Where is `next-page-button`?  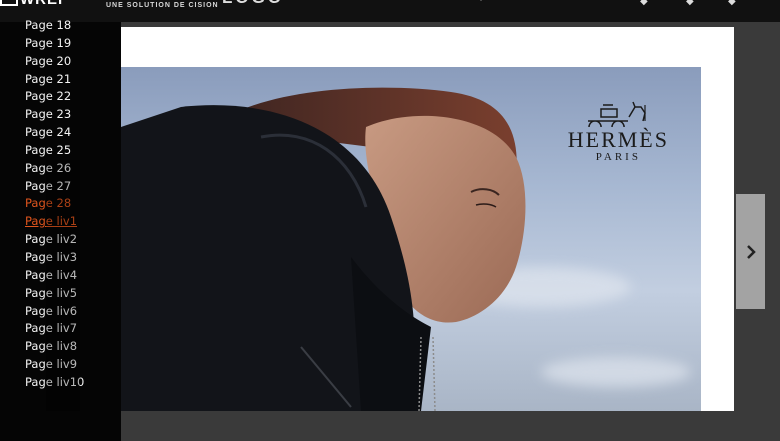 next-page-button is located at coordinates (750, 251).